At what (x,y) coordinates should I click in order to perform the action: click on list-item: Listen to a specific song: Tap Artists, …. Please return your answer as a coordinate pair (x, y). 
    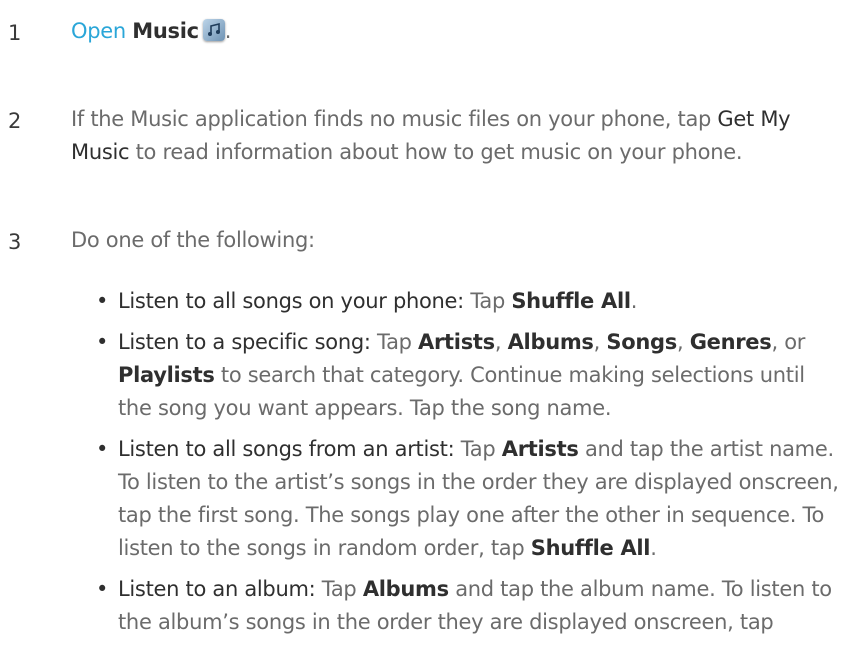
    Looking at the image, I should click on (468, 375).